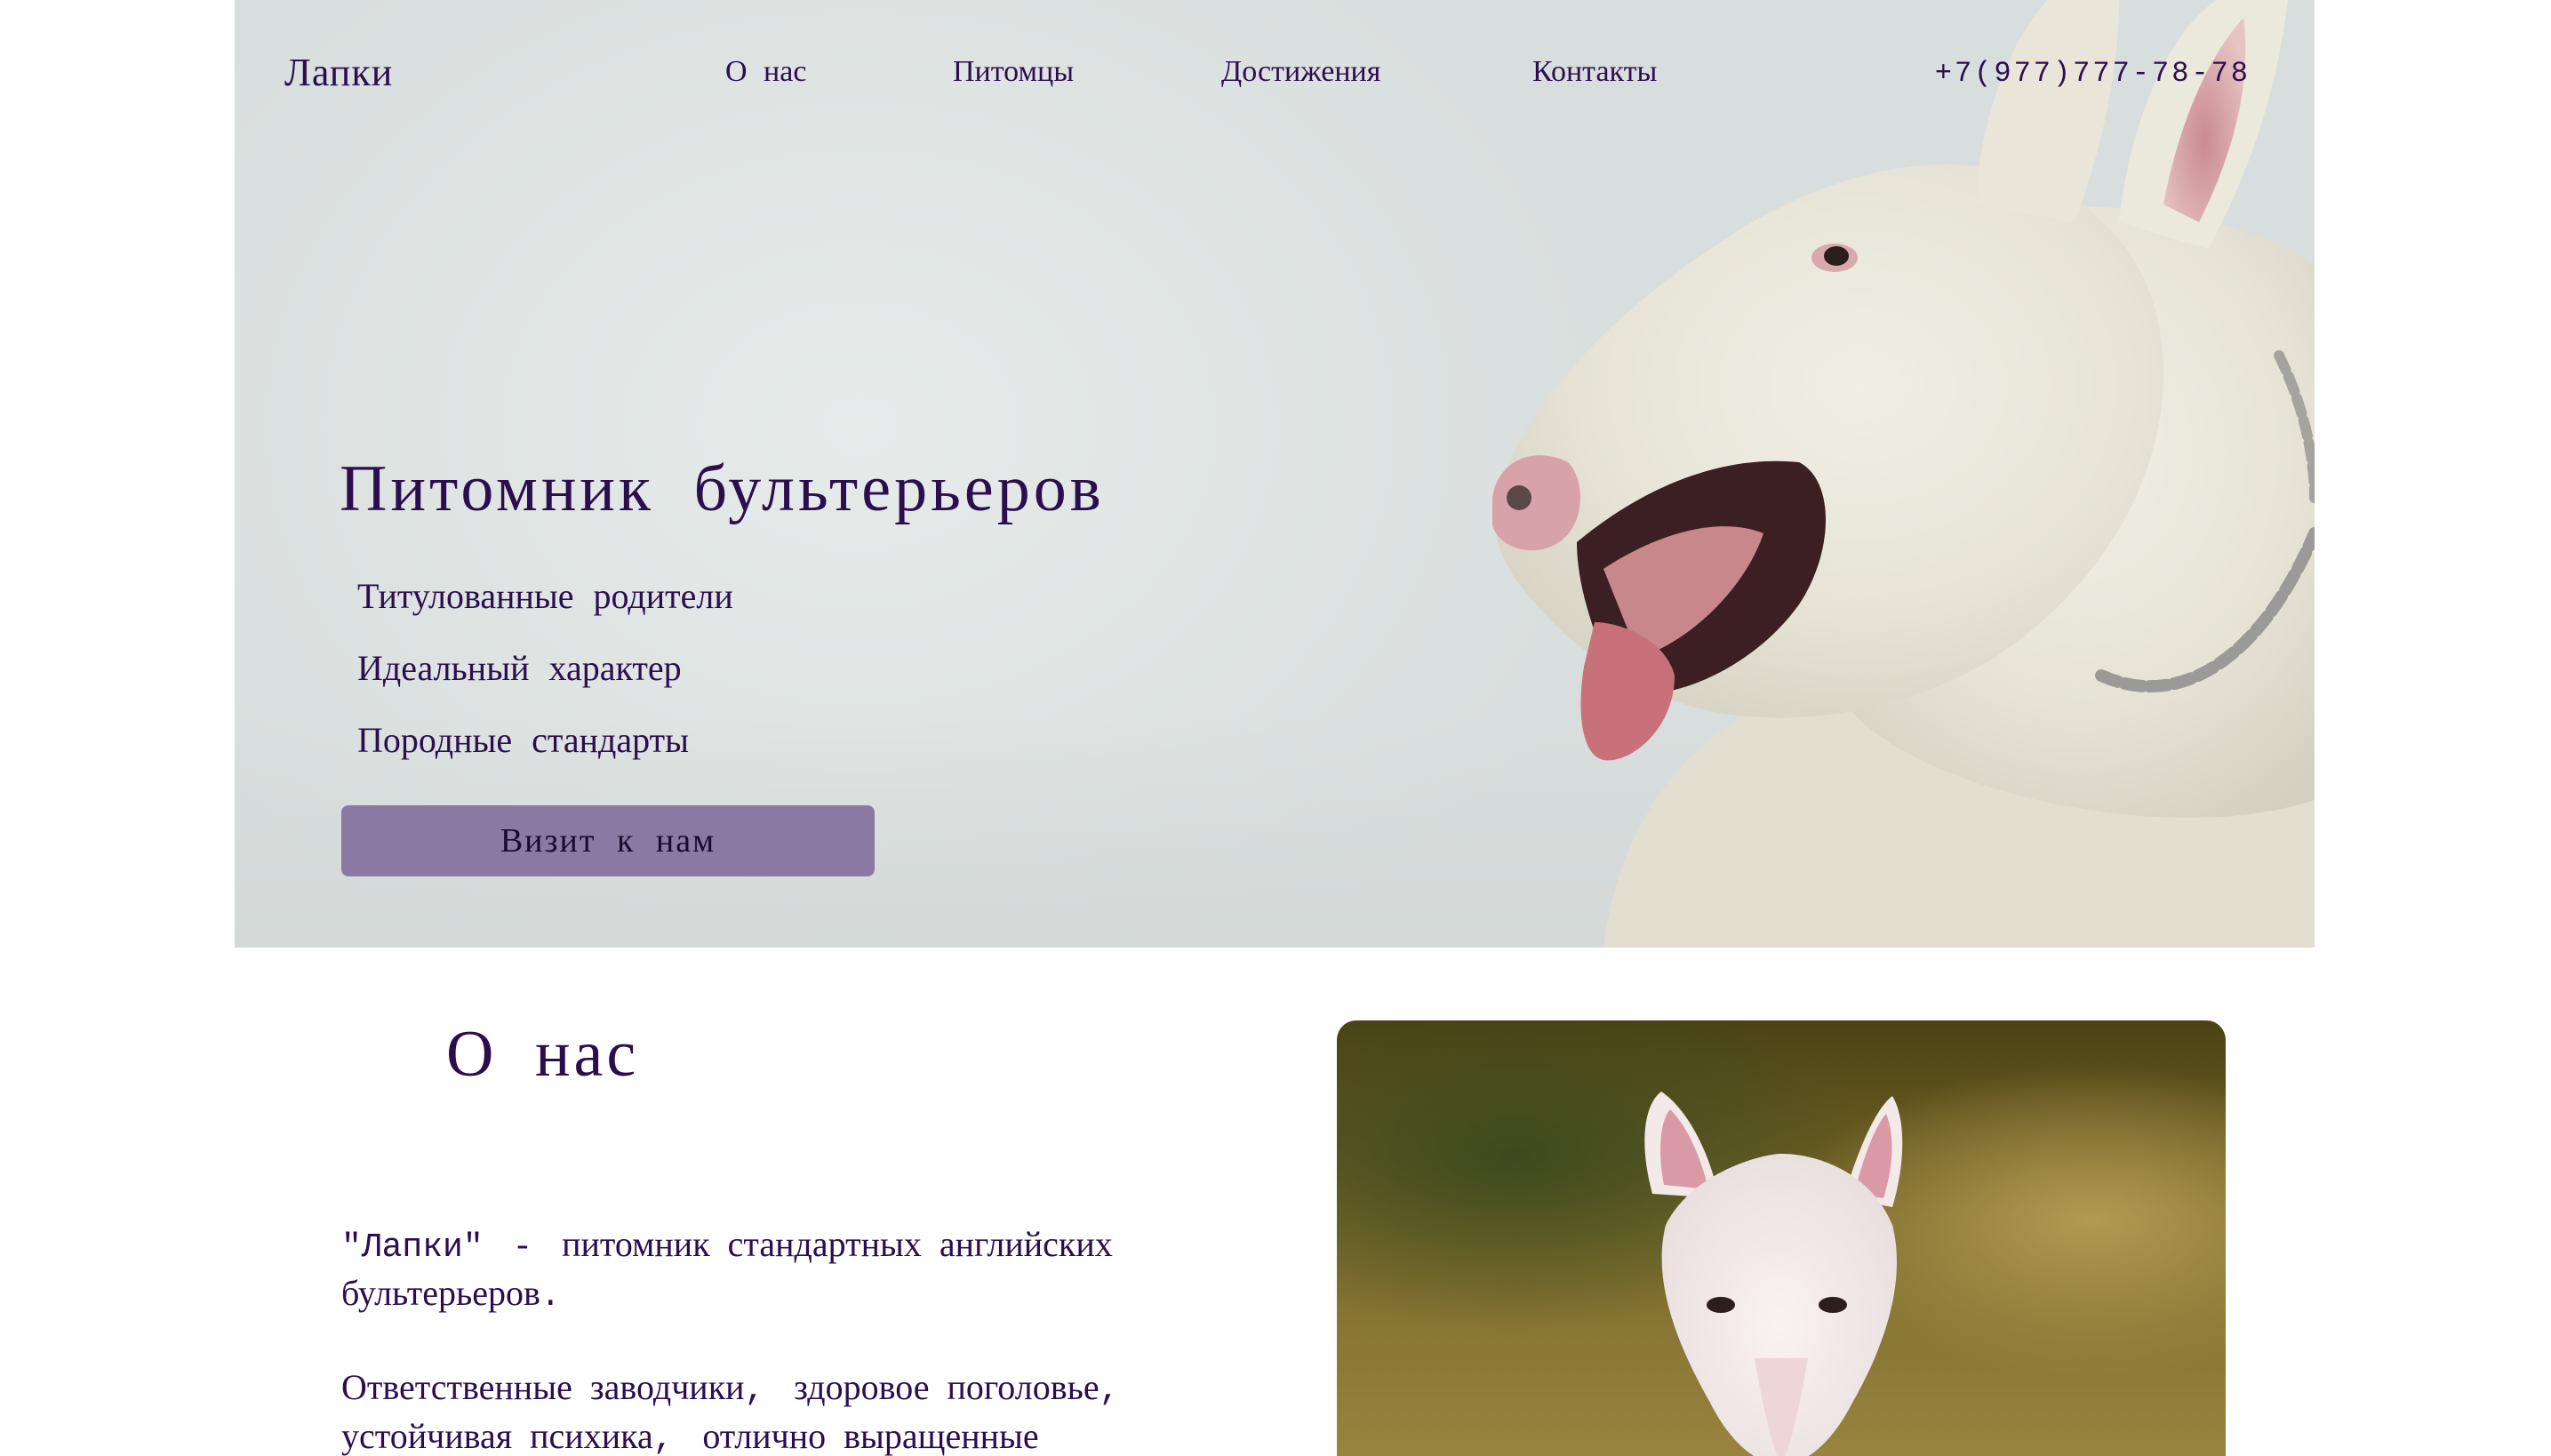 The width and height of the screenshot is (2551, 1456). Describe the element at coordinates (338, 72) in the screenshot. I see `site-logo: Лапки` at that location.